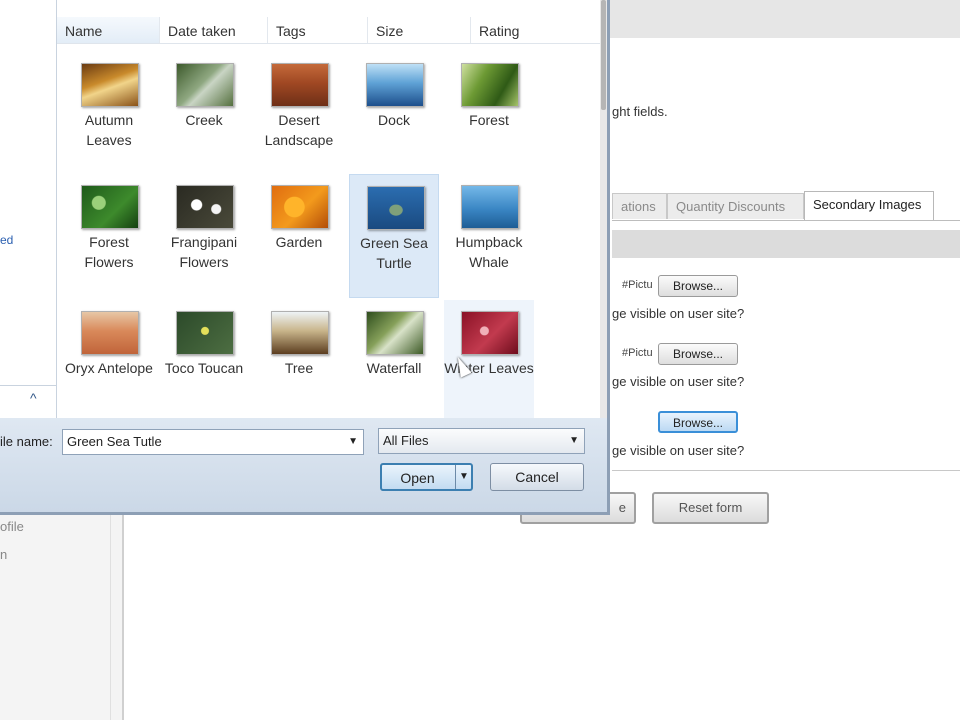 This screenshot has height=720, width=960. I want to click on file-name-label: Green Sea Turtle, so click(394, 253).